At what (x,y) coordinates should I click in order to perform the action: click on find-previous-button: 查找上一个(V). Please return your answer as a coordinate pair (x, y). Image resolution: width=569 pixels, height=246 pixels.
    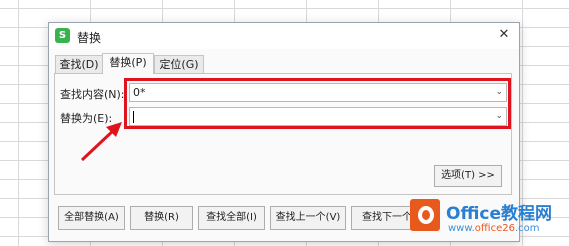
    Looking at the image, I should click on (308, 218).